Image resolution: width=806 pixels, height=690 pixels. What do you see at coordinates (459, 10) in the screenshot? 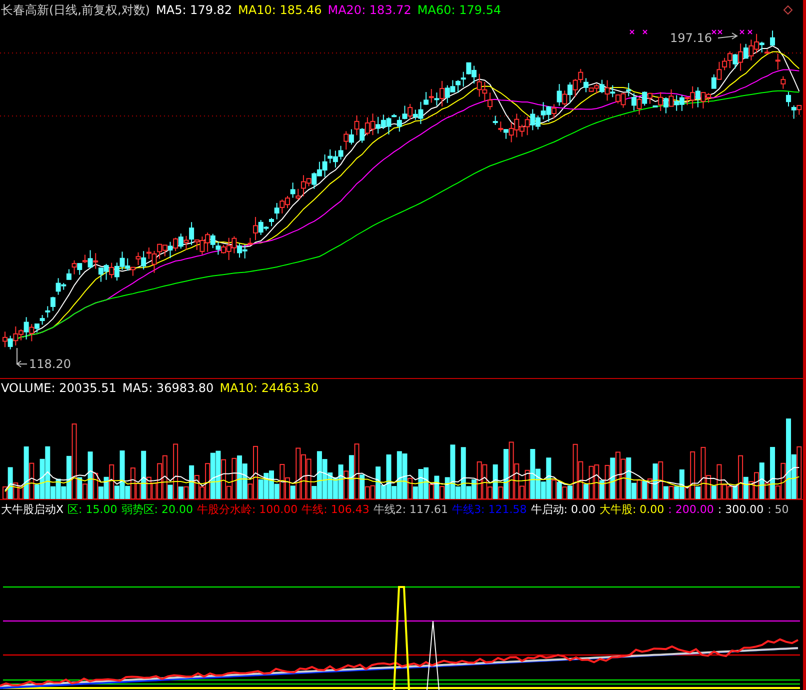
I see `moving-average-reading: MA60: 179.54` at bounding box center [459, 10].